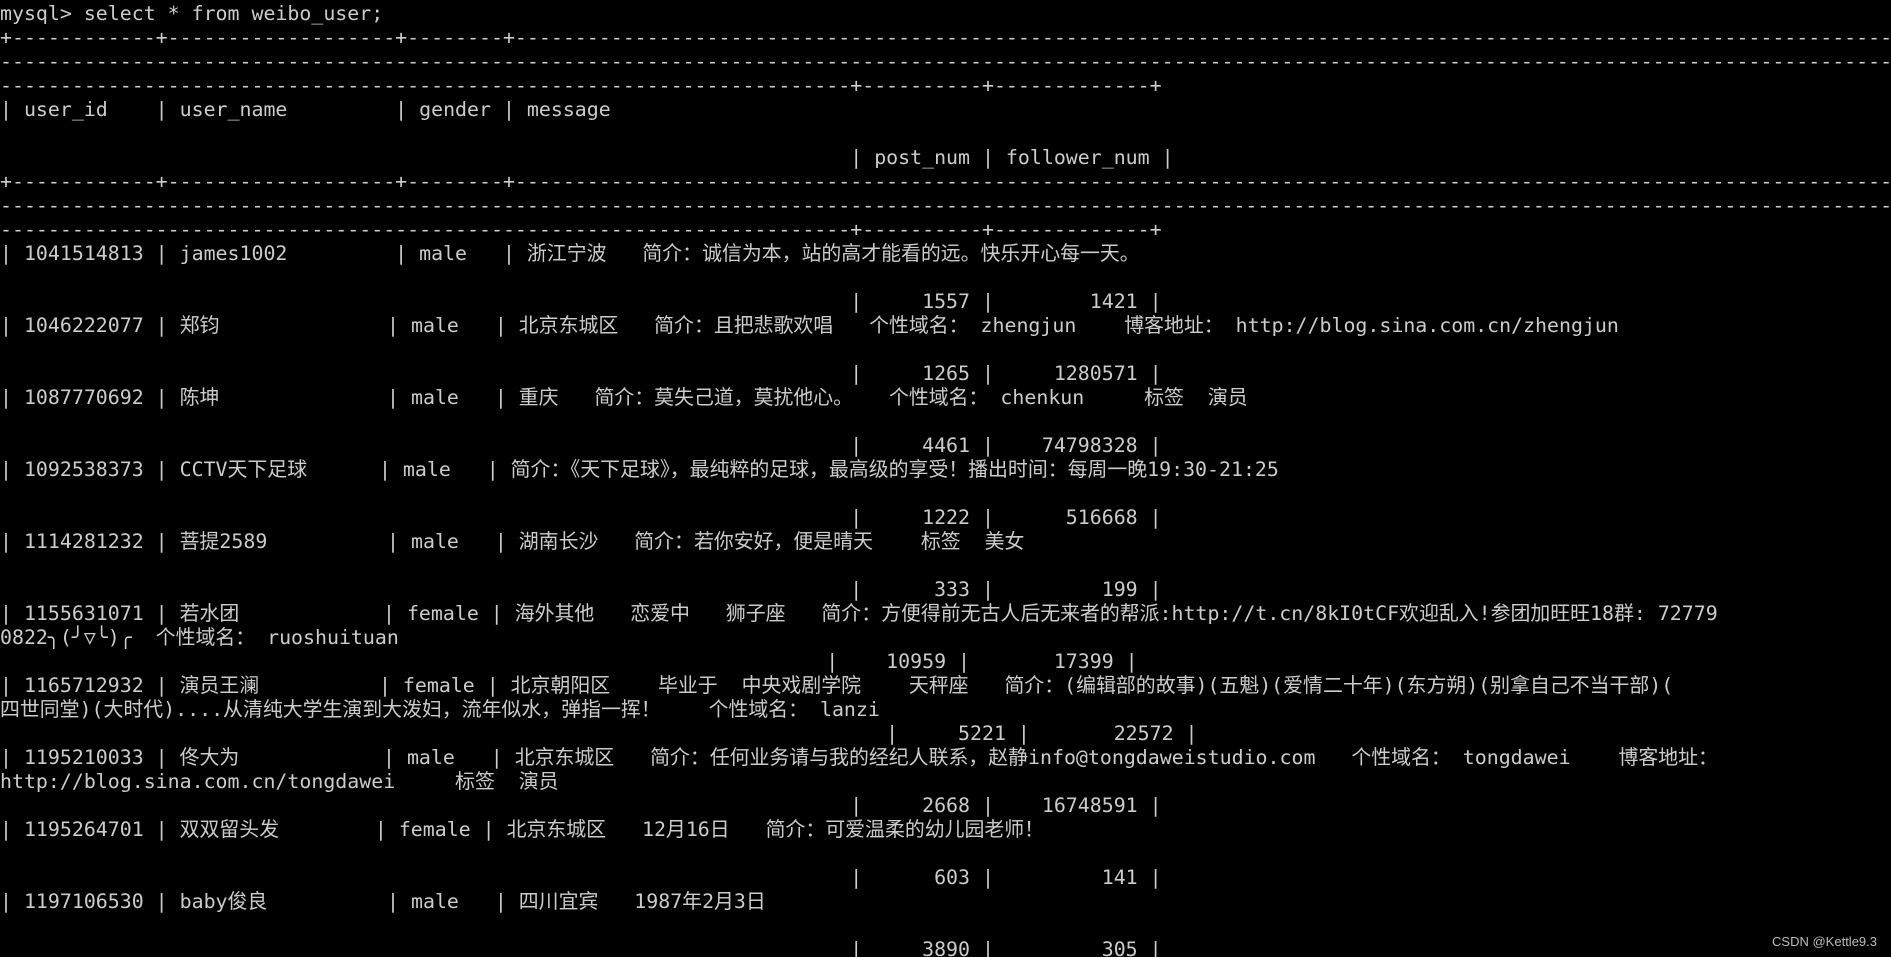 The width and height of the screenshot is (1891, 957). What do you see at coordinates (279, 781) in the screenshot?
I see `console-line: http://blog.sina.com.cn/tongdawei 标签 演员` at bounding box center [279, 781].